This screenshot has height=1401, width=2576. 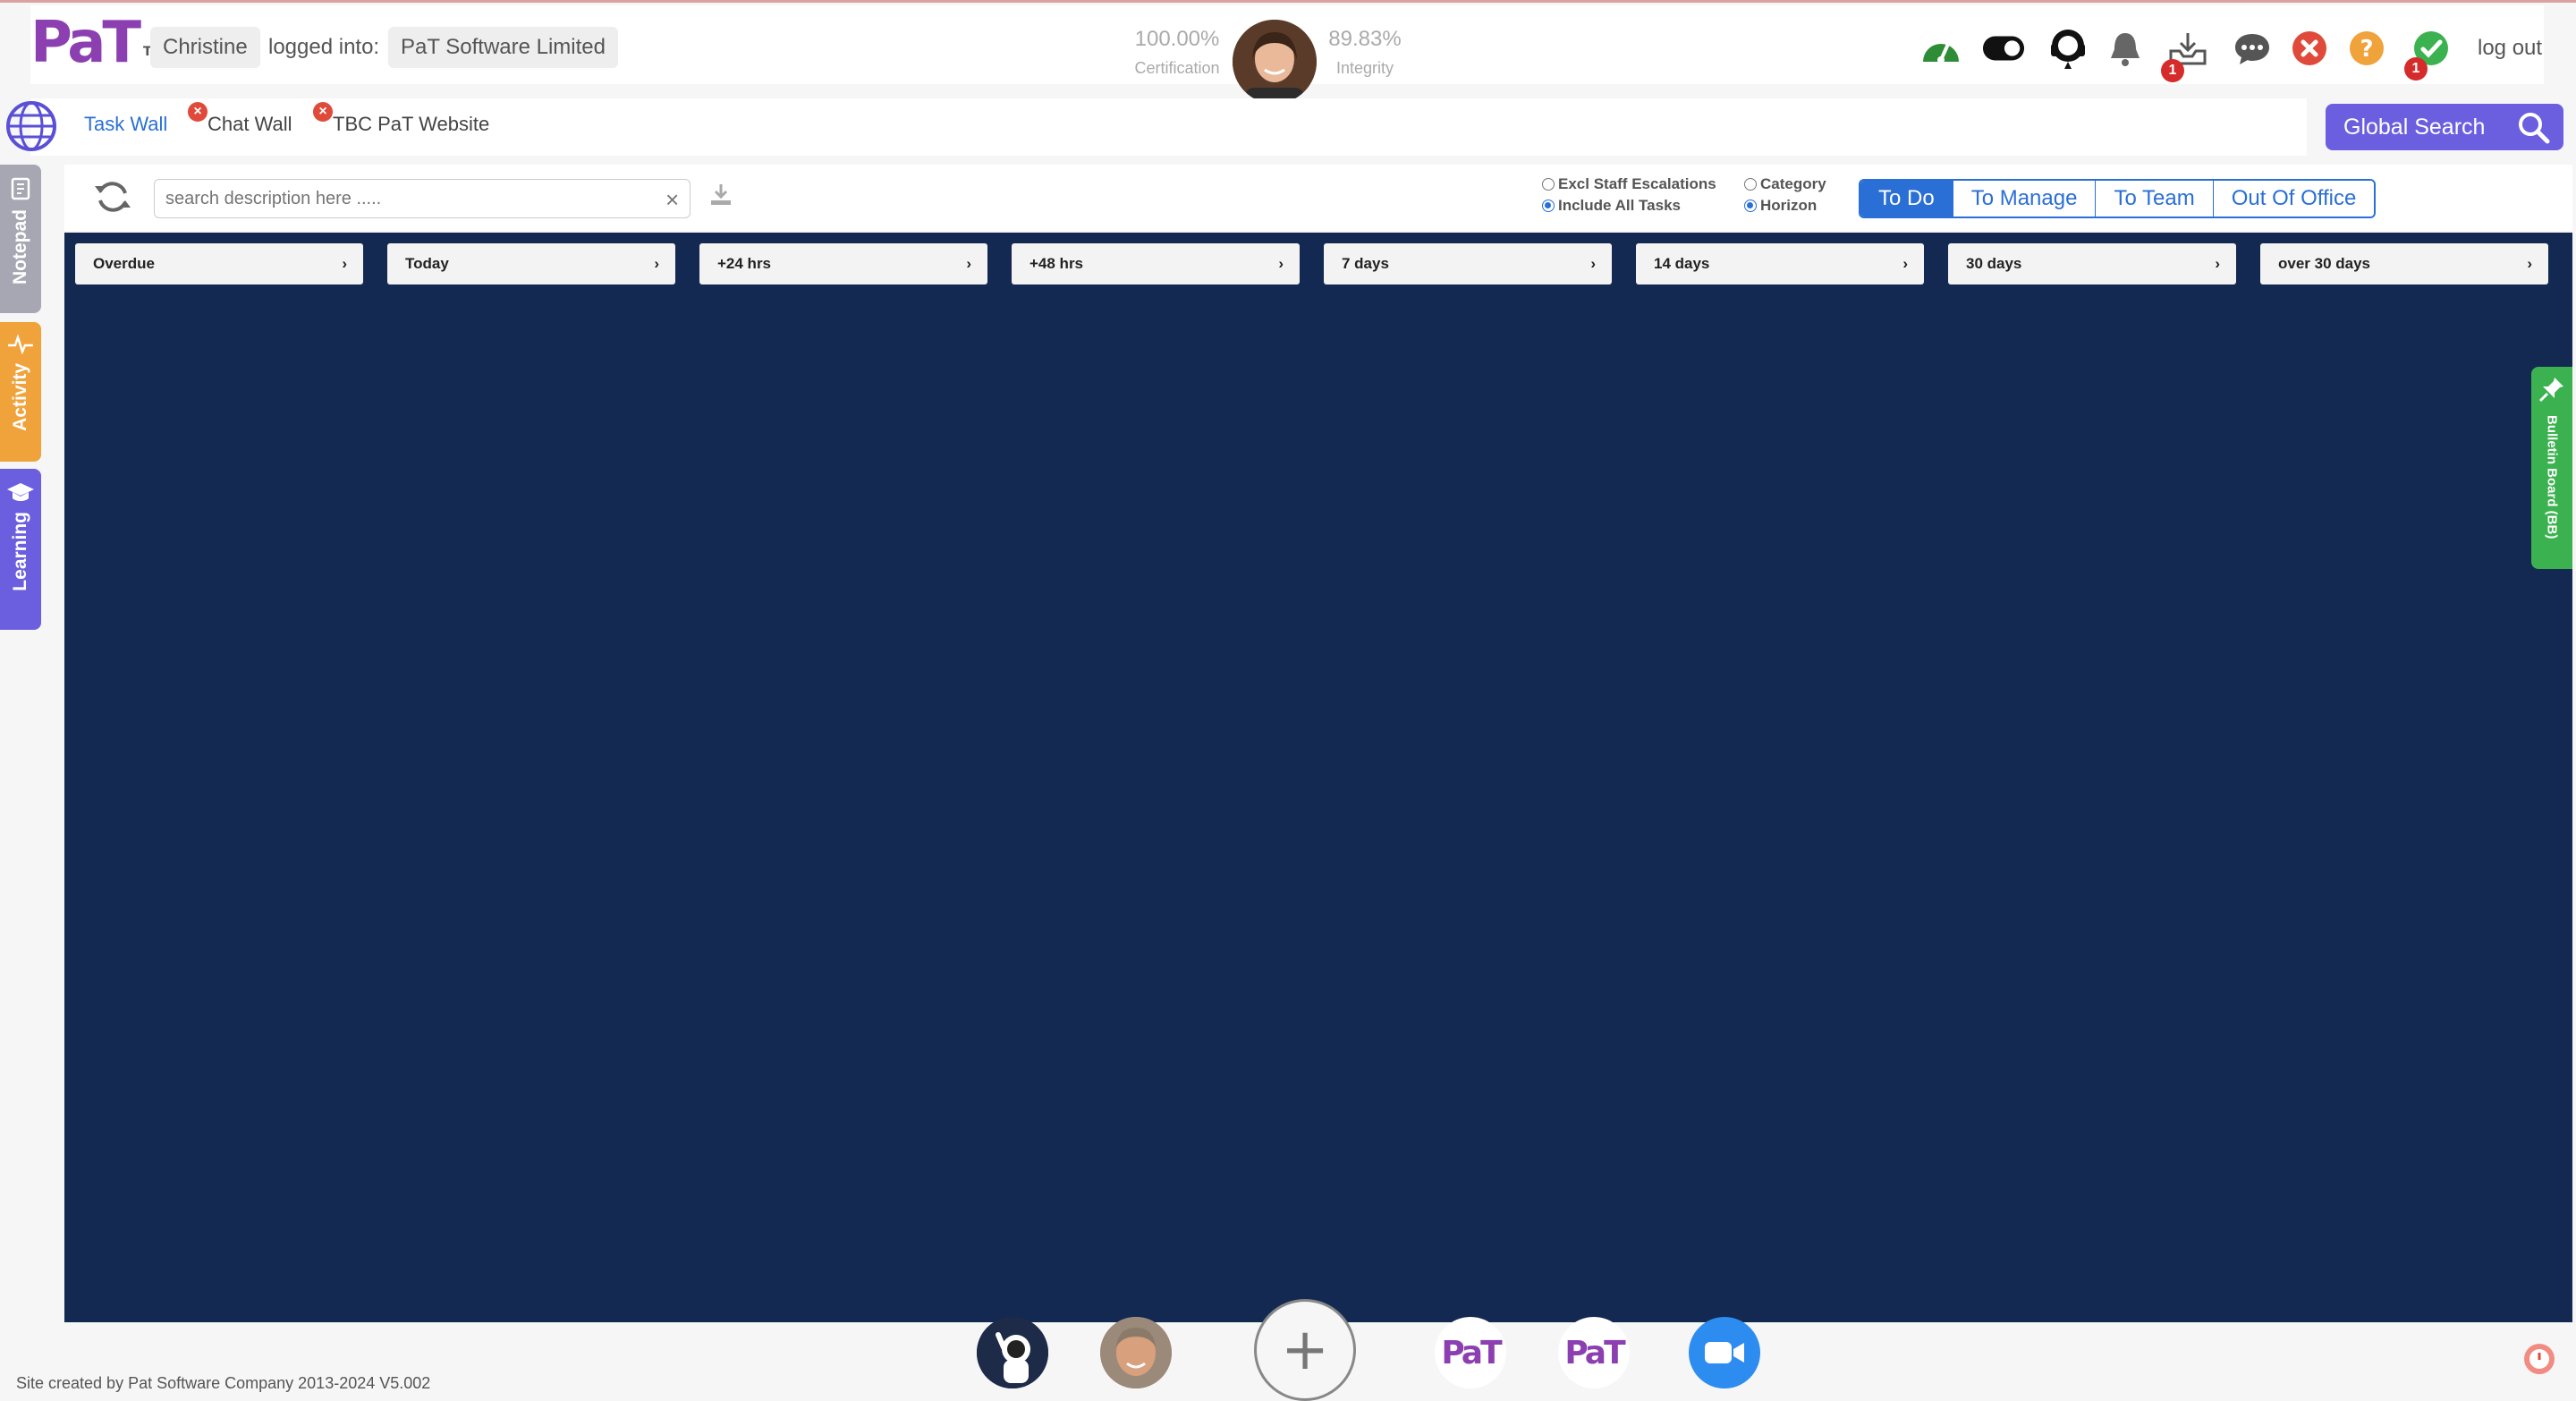 What do you see at coordinates (1365, 263) in the screenshot?
I see `column-title: 7 days` at bounding box center [1365, 263].